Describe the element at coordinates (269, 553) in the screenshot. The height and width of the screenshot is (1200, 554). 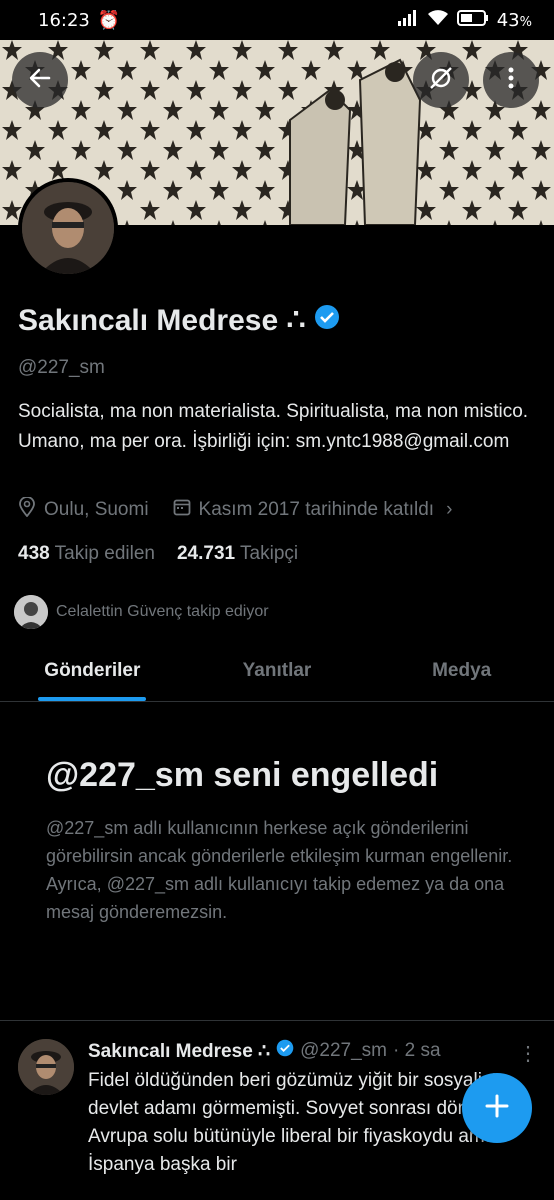
I see `followers-label: Takipçi` at that location.